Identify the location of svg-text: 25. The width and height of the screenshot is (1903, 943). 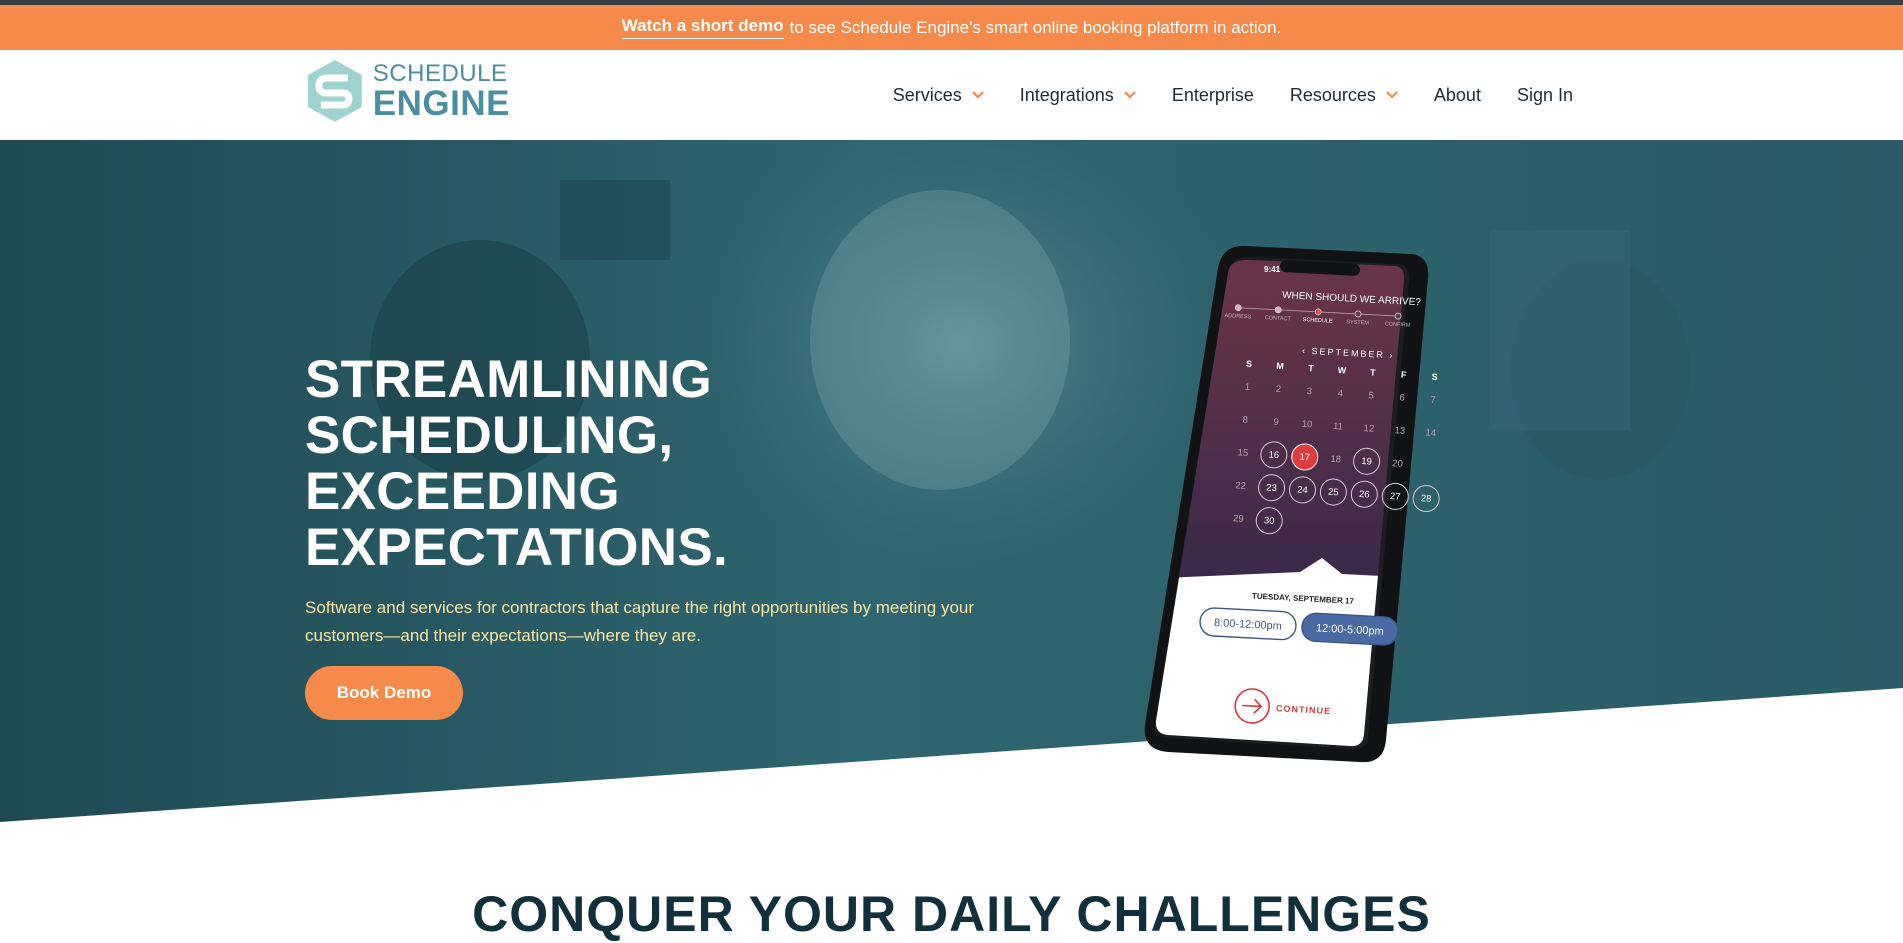
(1333, 493).